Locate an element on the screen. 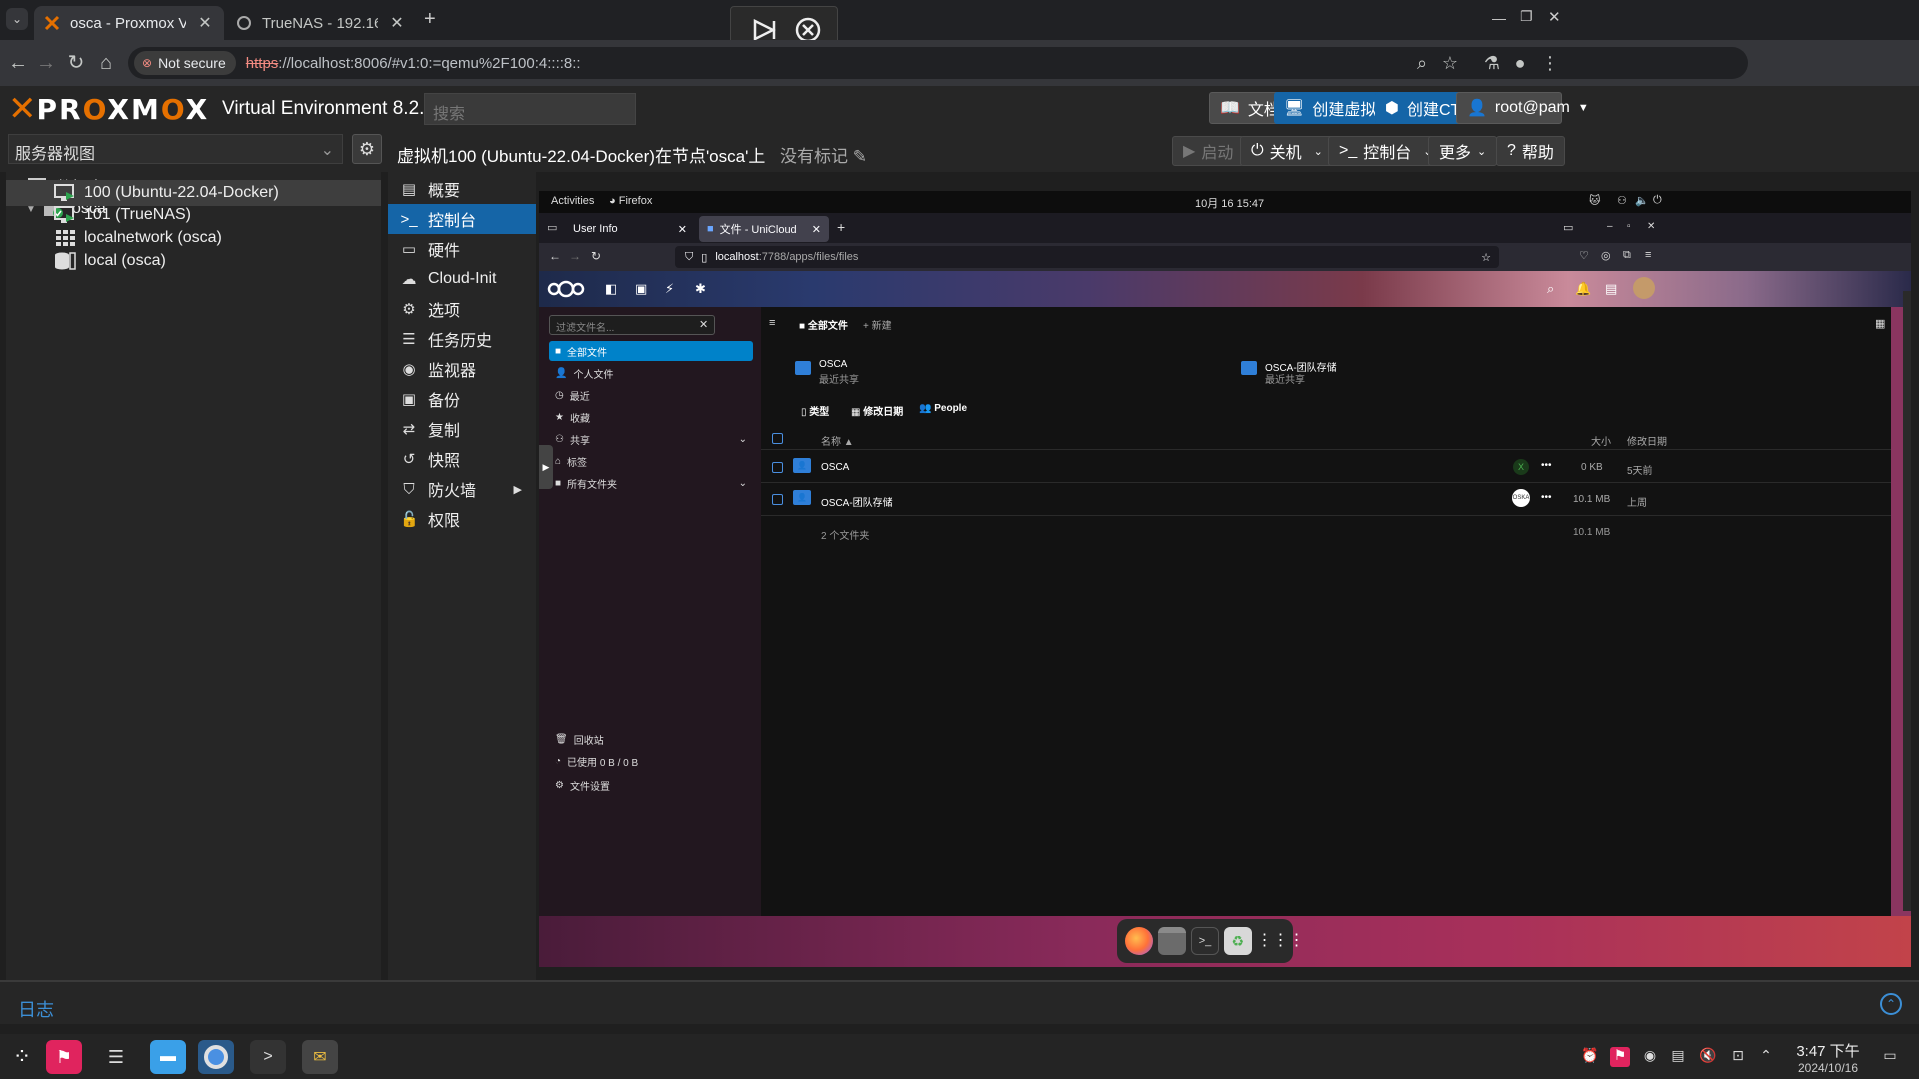  app-grid-icon: ⋮⋮⋮ is located at coordinates (1281, 941).